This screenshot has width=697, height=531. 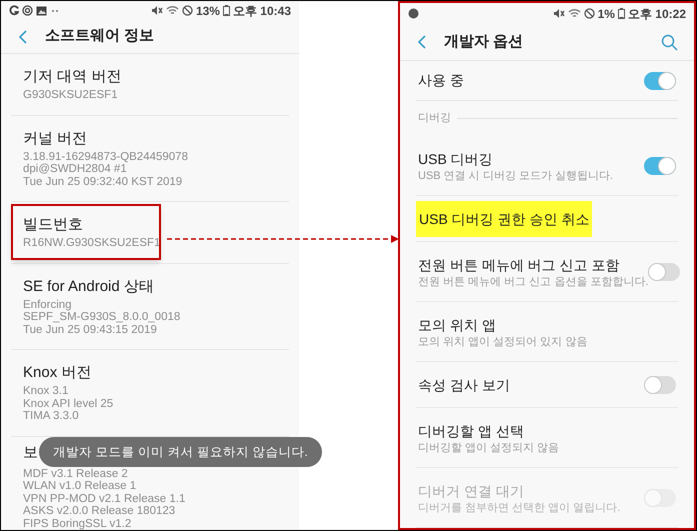 I want to click on setting-title: 빌드번호, so click(x=53, y=225).